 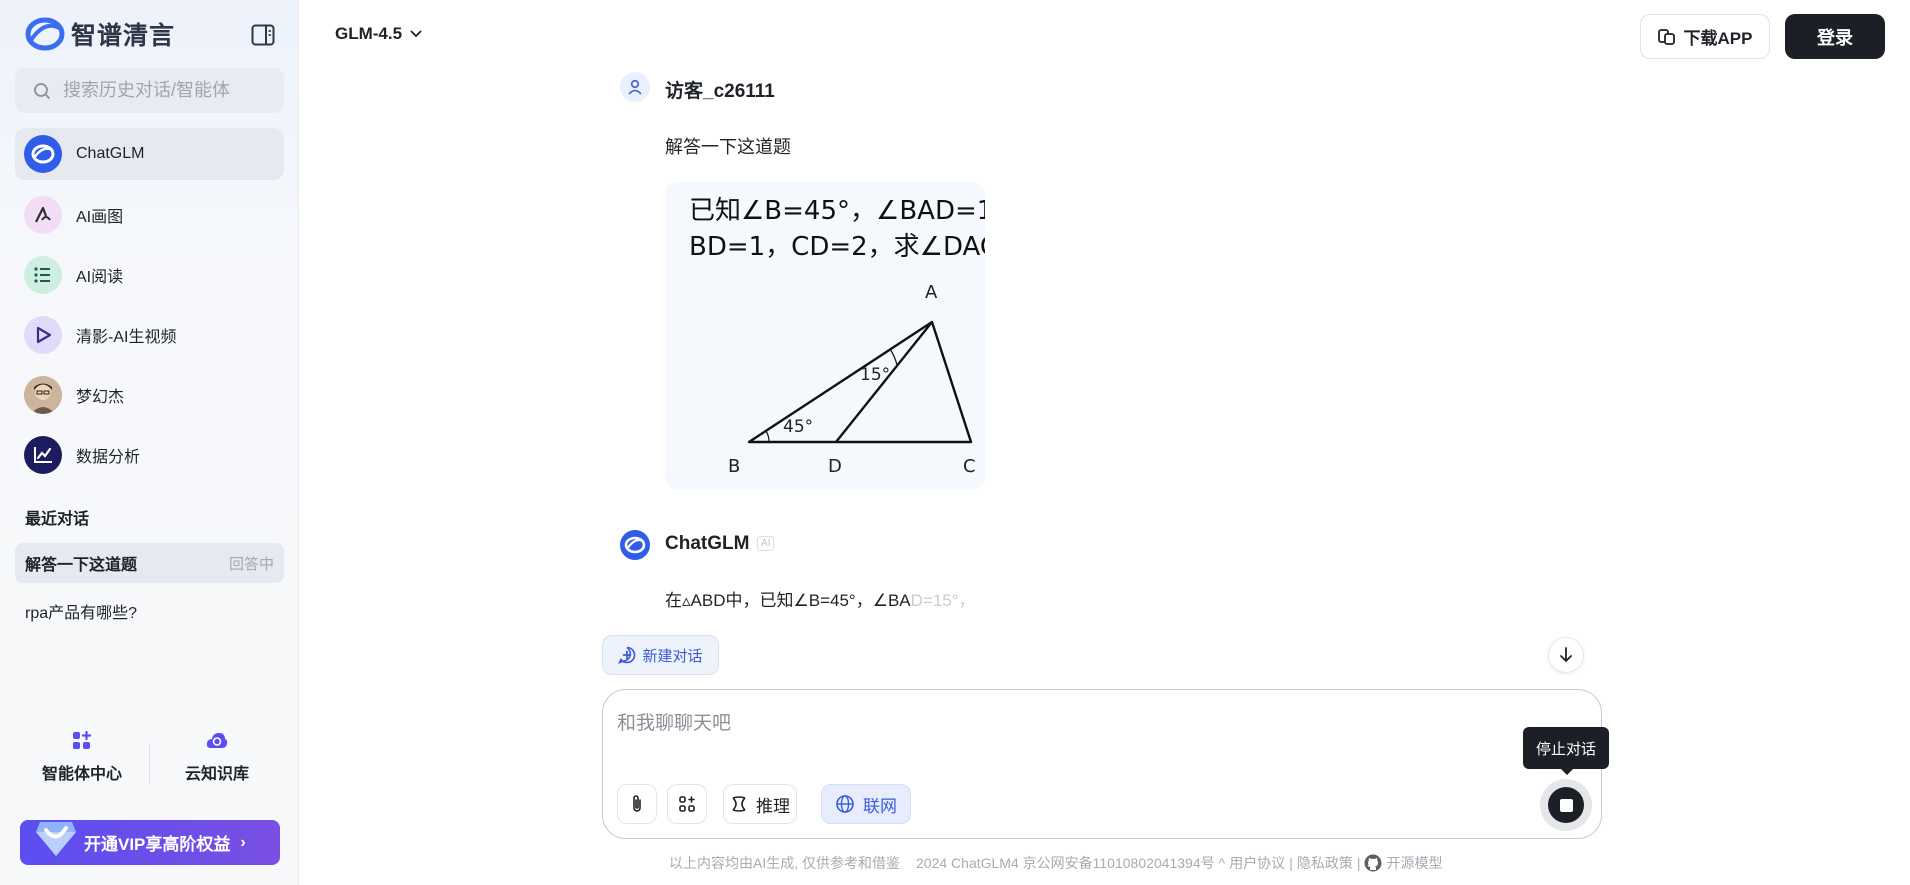 I want to click on vertex-label-a: A, so click(x=931, y=292).